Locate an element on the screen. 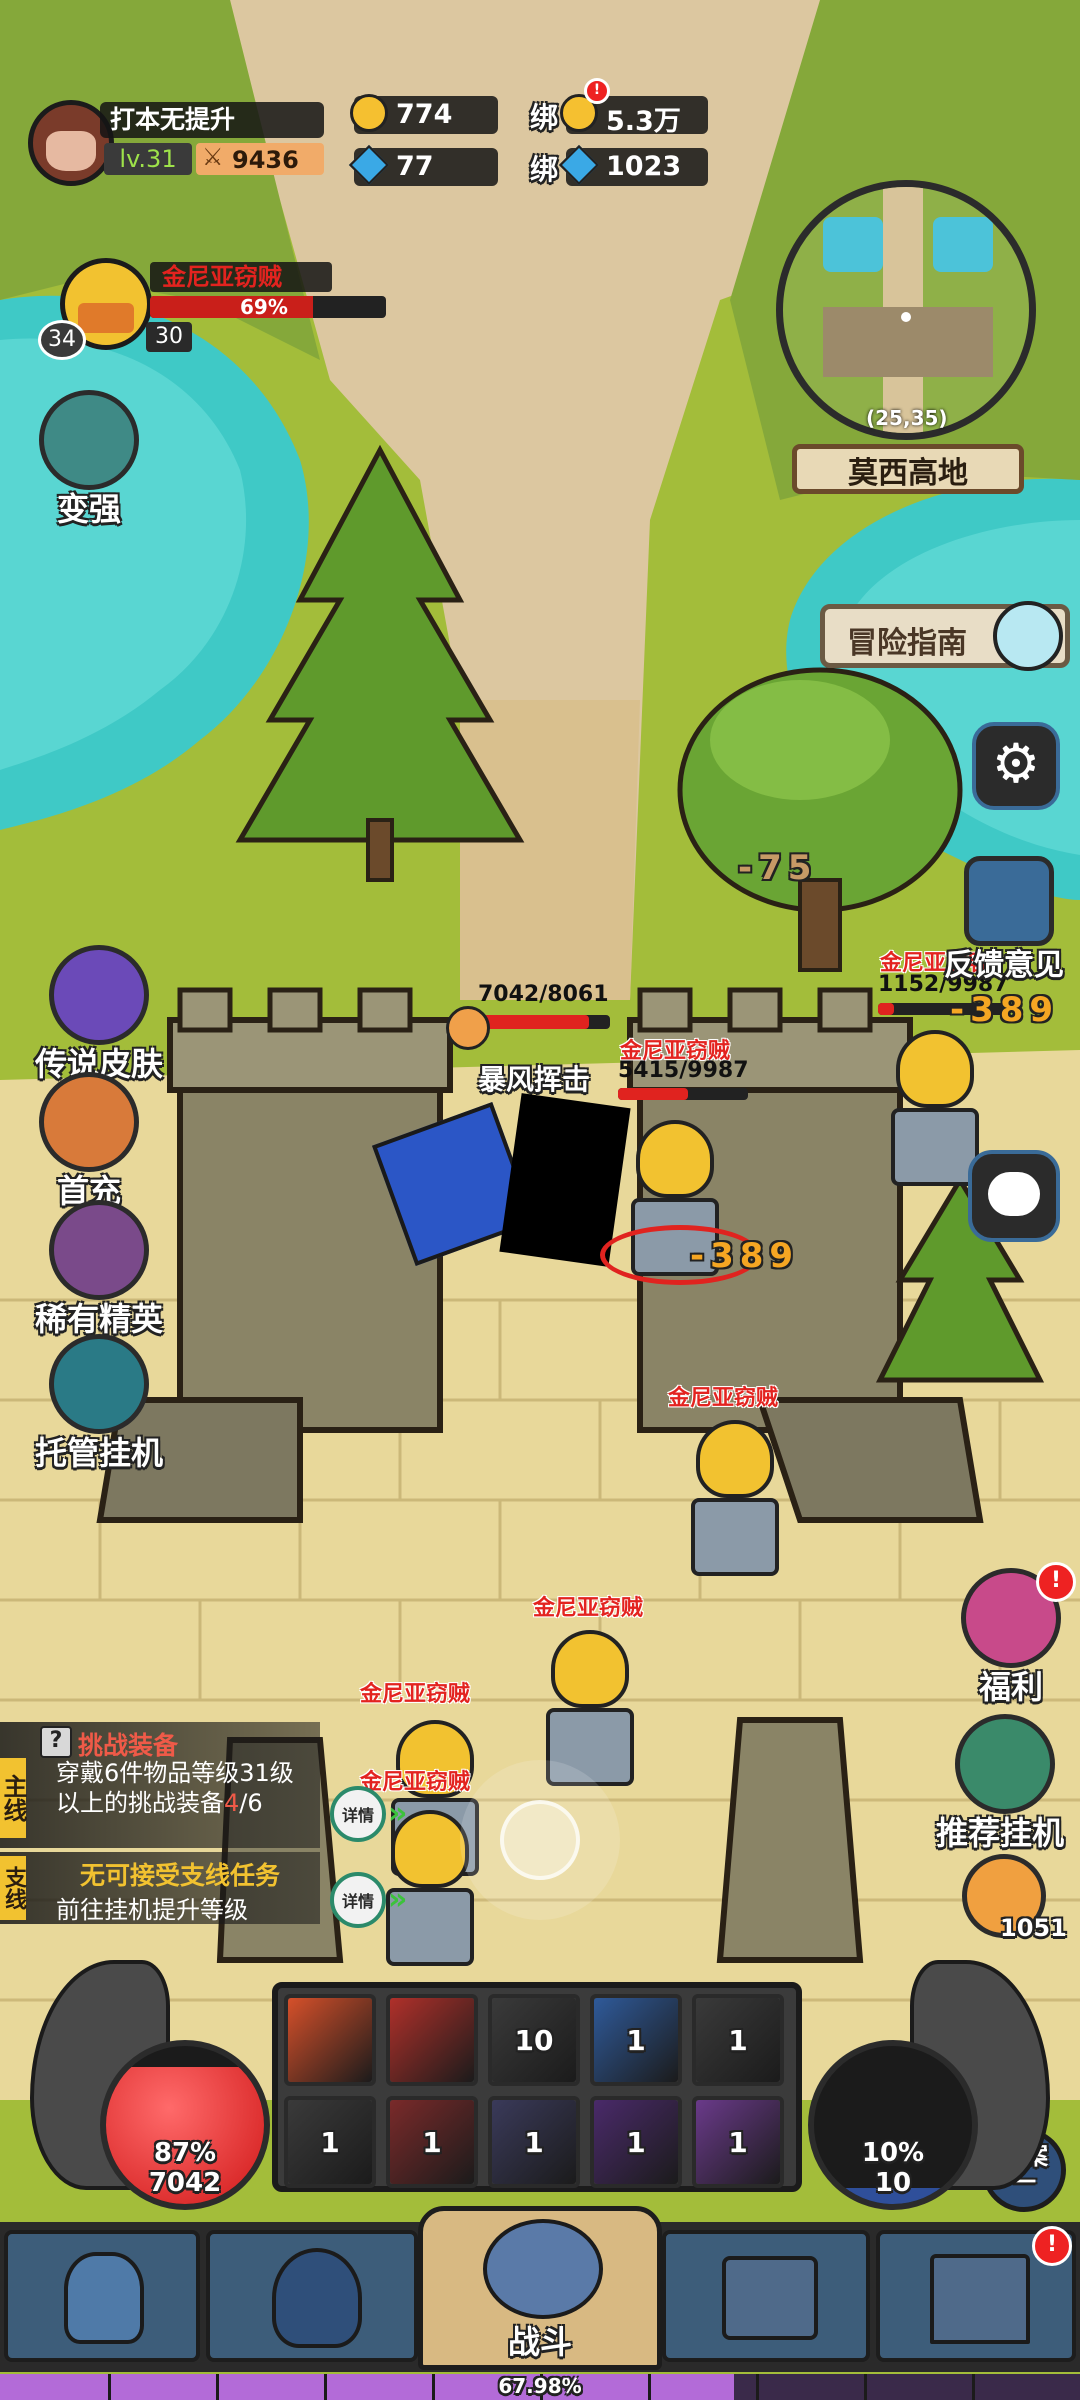  nav-castle-button: ! is located at coordinates (976, 2294).